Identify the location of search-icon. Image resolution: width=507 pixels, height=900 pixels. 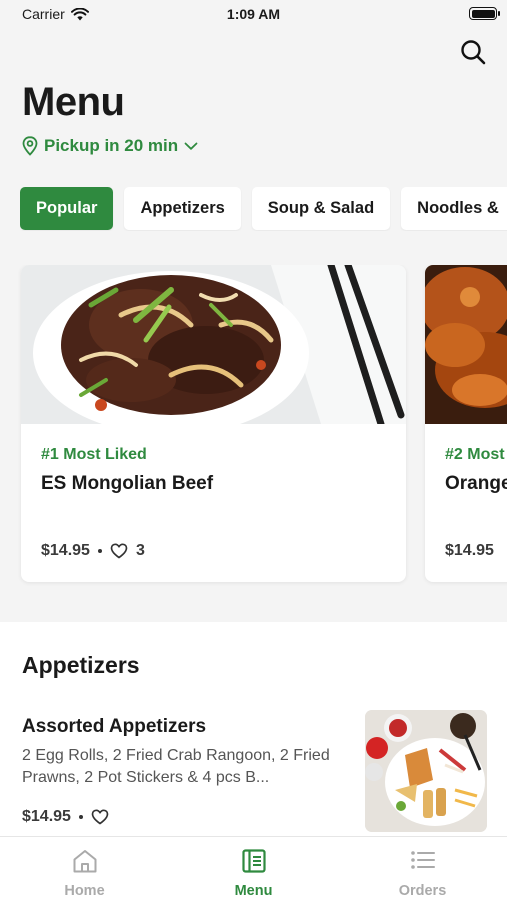
(473, 52).